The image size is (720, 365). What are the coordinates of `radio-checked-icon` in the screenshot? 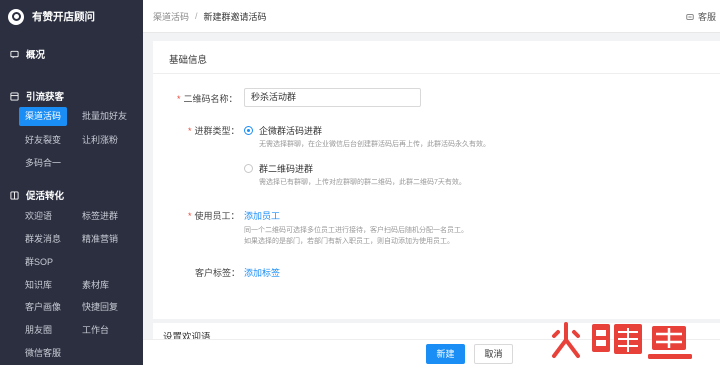 It's located at (248, 130).